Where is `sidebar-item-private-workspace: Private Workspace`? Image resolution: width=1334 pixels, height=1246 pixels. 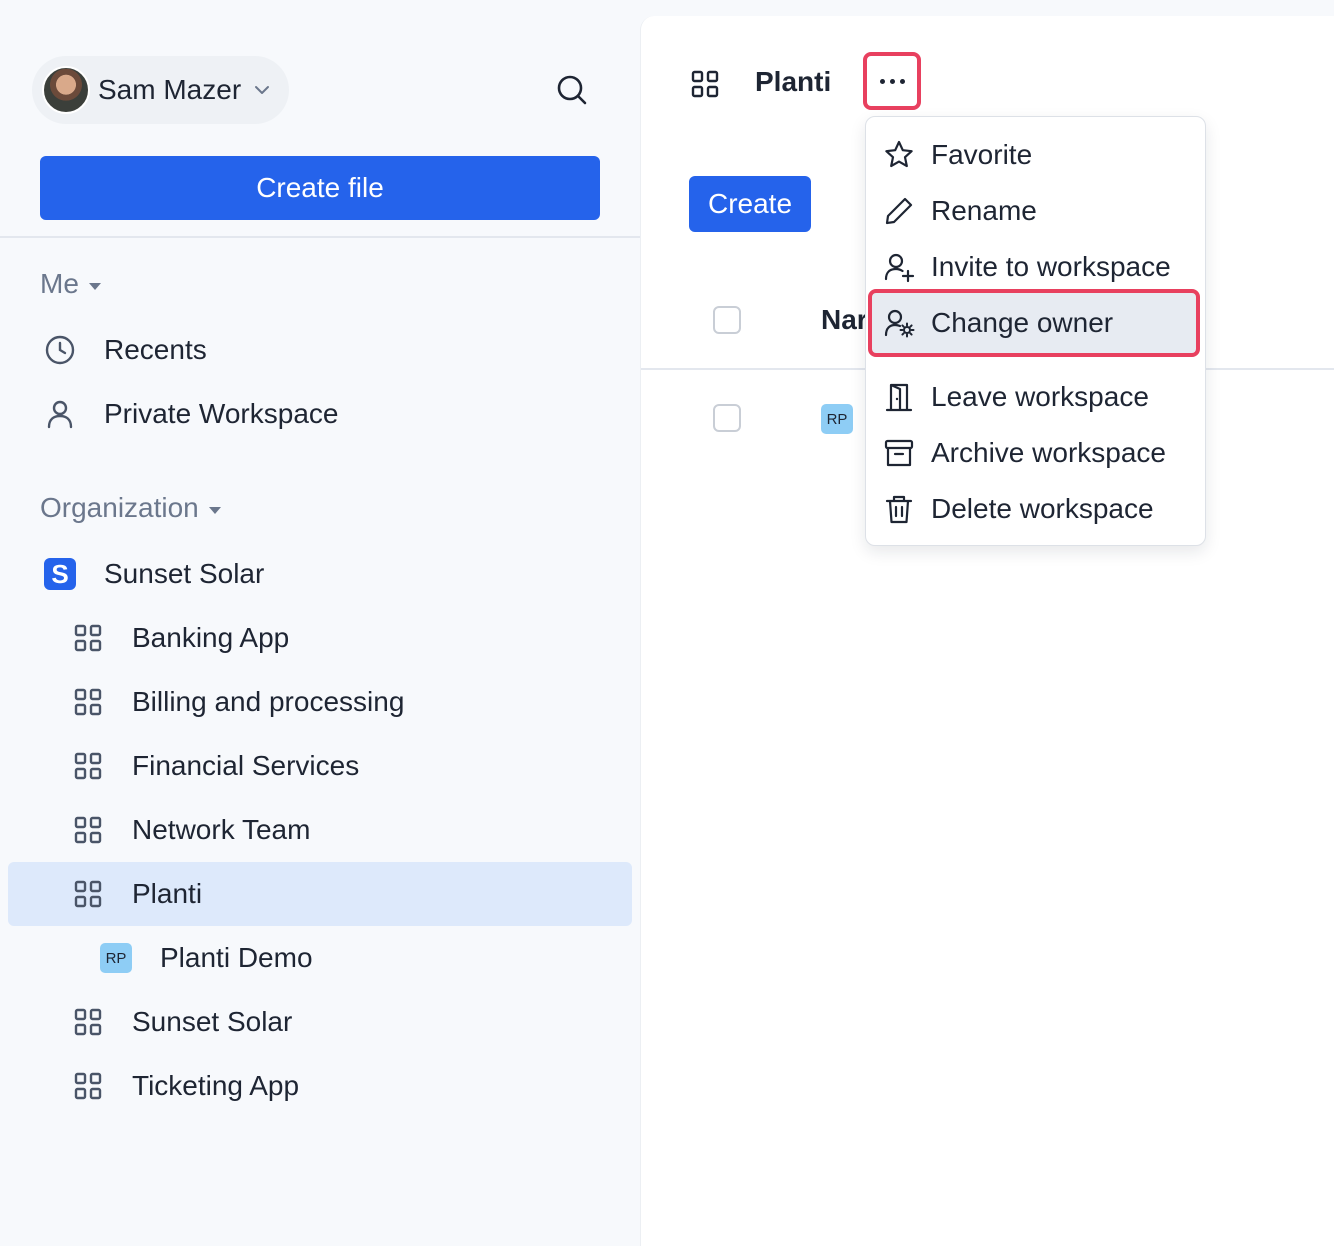 sidebar-item-private-workspace: Private Workspace is located at coordinates (191, 414).